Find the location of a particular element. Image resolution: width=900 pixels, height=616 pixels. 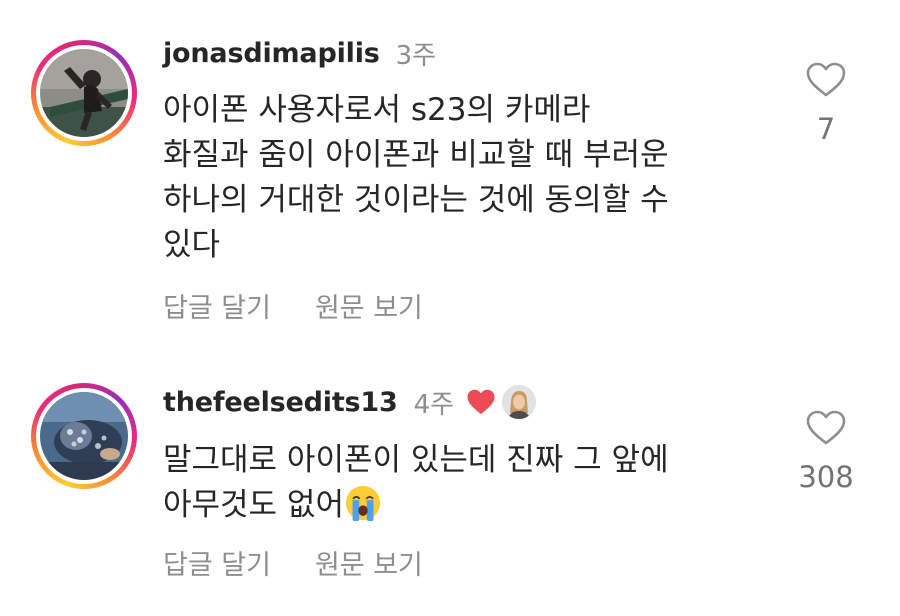

comment-text-content: 말그대로 아이폰이 있는데 진짜 그 앞에 아무것도 없어 is located at coordinates (416, 482).